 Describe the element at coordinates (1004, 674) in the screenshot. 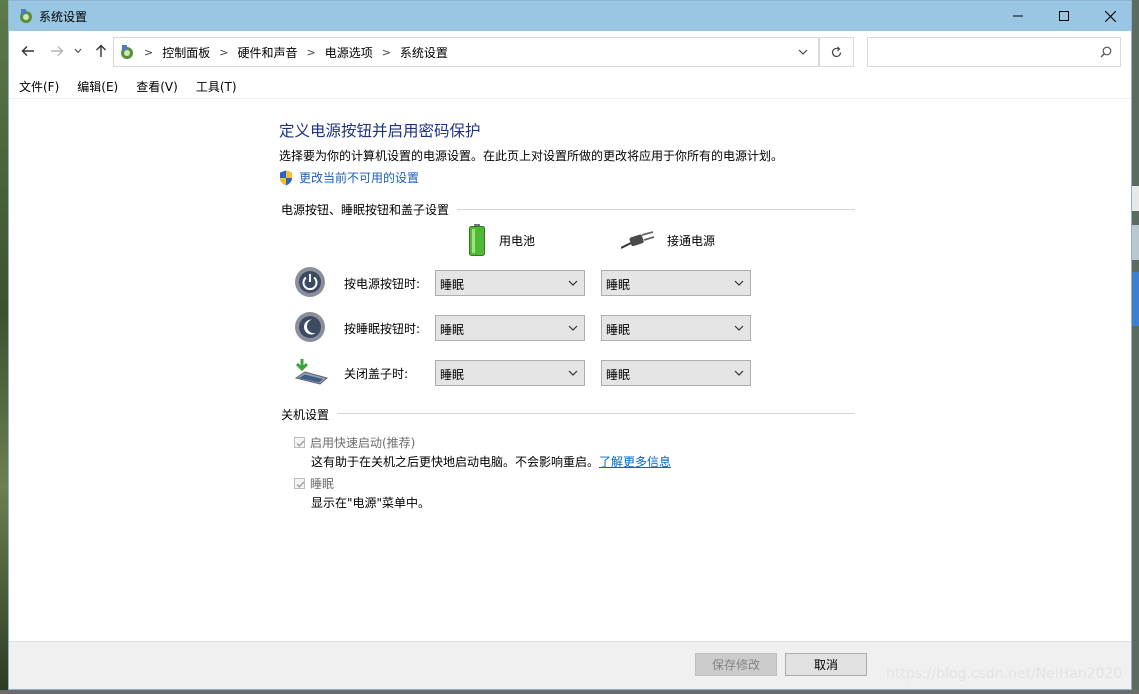

I see `watermark: https://blog.csdn.net/NeiHan2020` at that location.